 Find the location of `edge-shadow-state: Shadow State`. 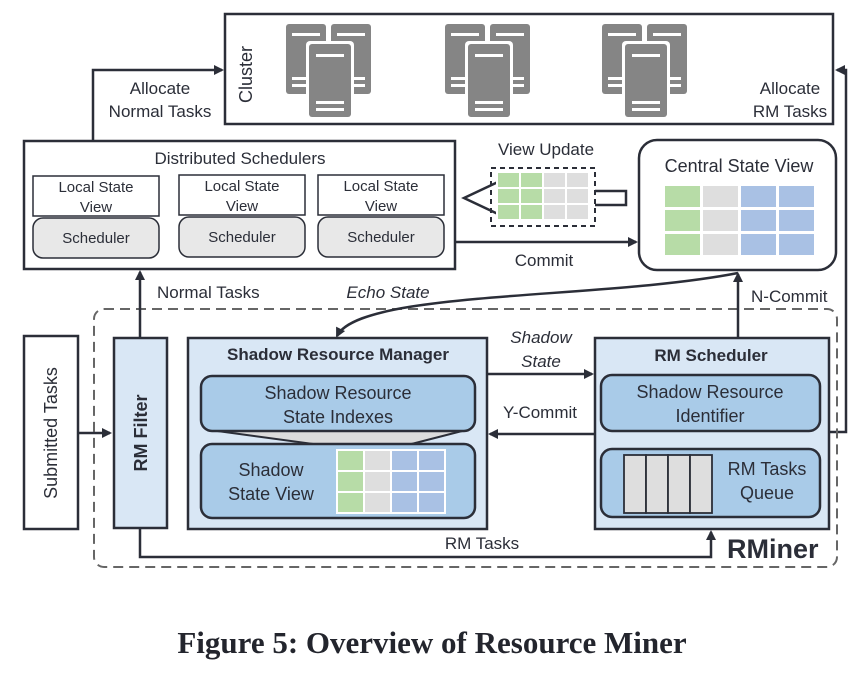

edge-shadow-state: Shadow State is located at coordinates (540, 353).